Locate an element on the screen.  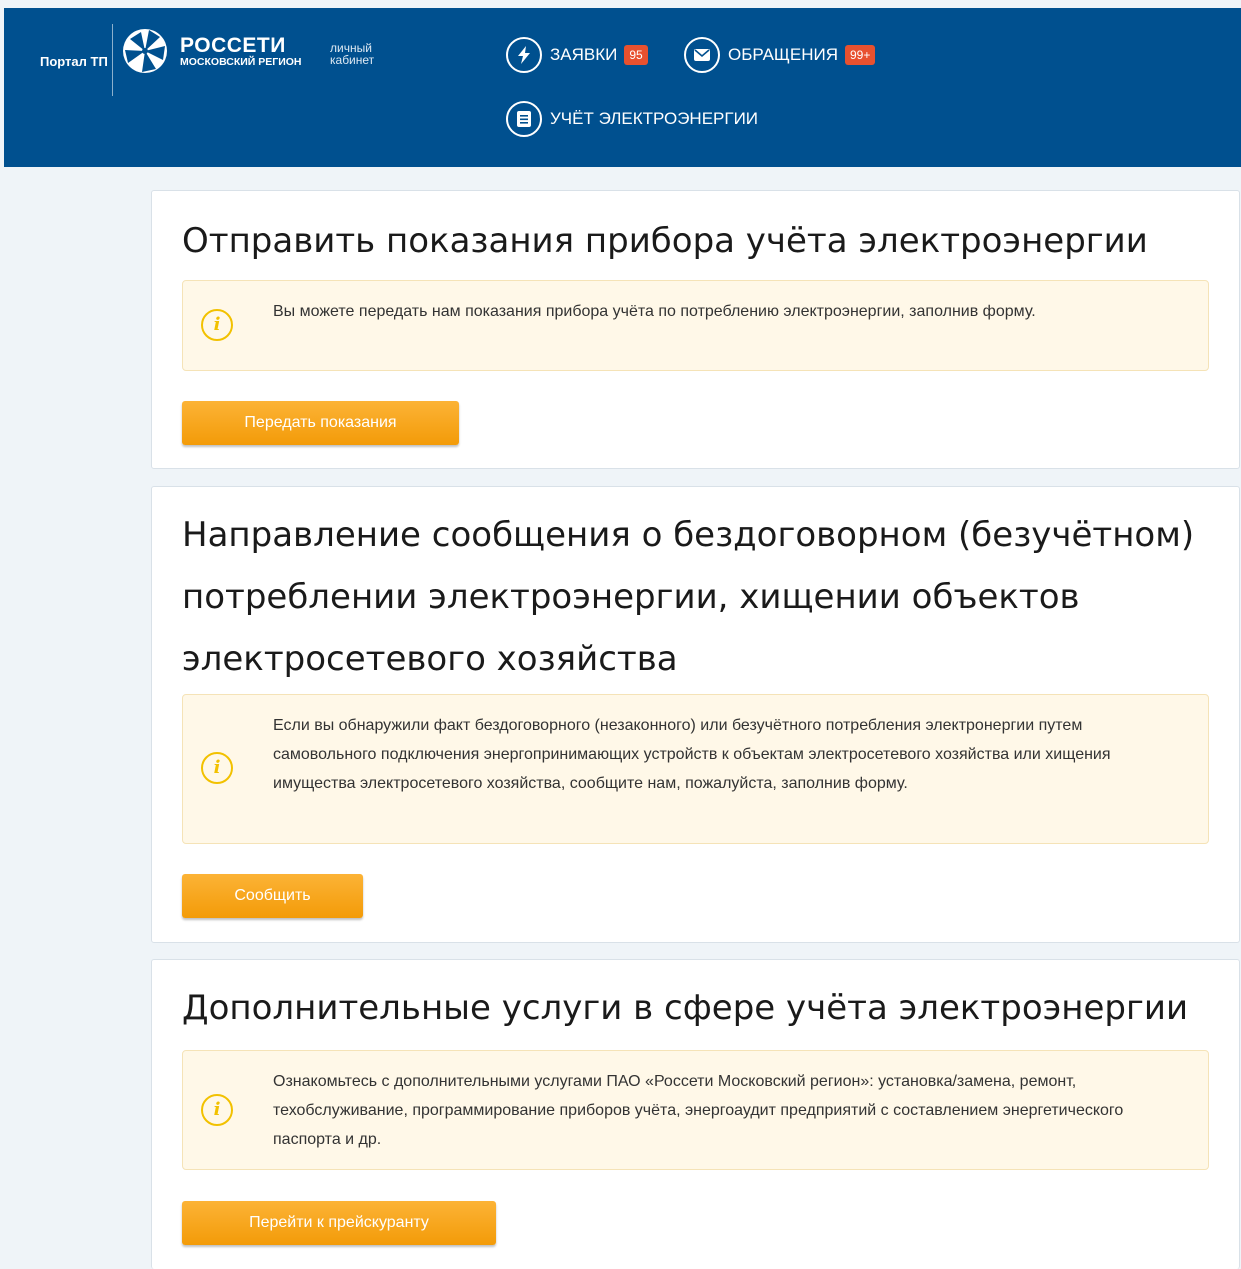
header-divider is located at coordinates (112, 60).